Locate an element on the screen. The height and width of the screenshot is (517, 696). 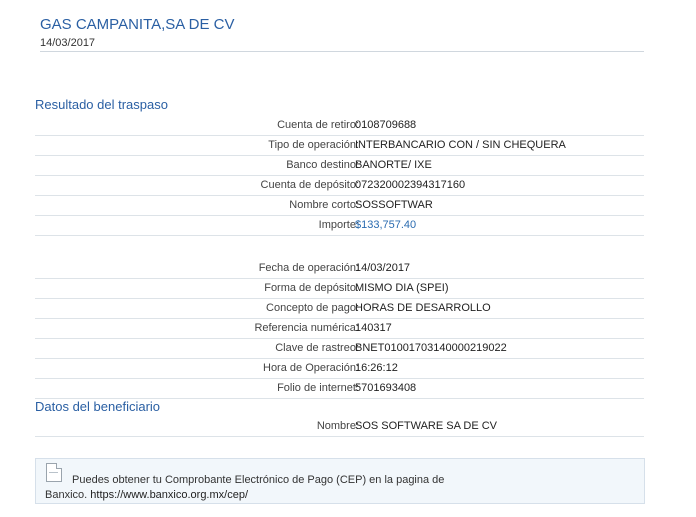
detail-label: Cuenta de depósito: is located at coordinates (309, 185).